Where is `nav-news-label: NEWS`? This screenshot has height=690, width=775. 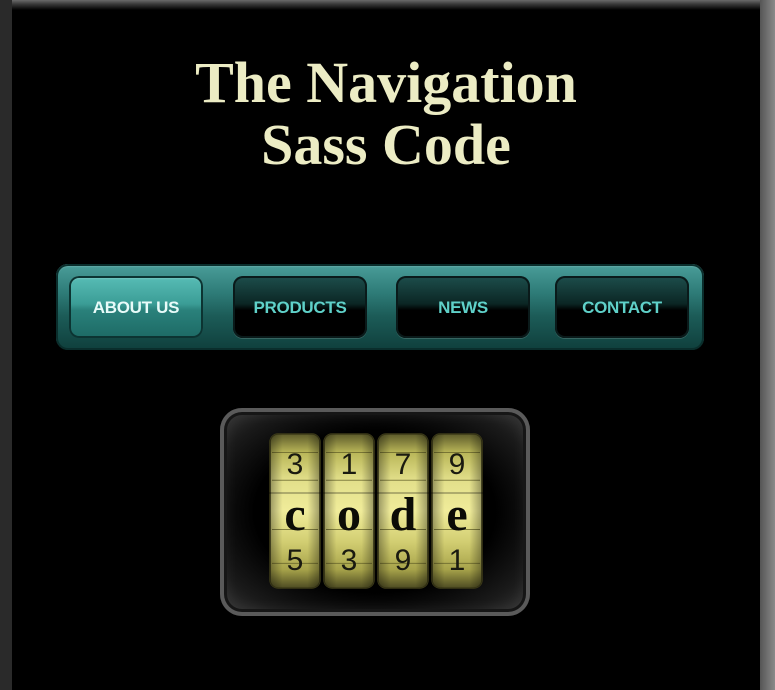
nav-news-label: NEWS is located at coordinates (463, 307).